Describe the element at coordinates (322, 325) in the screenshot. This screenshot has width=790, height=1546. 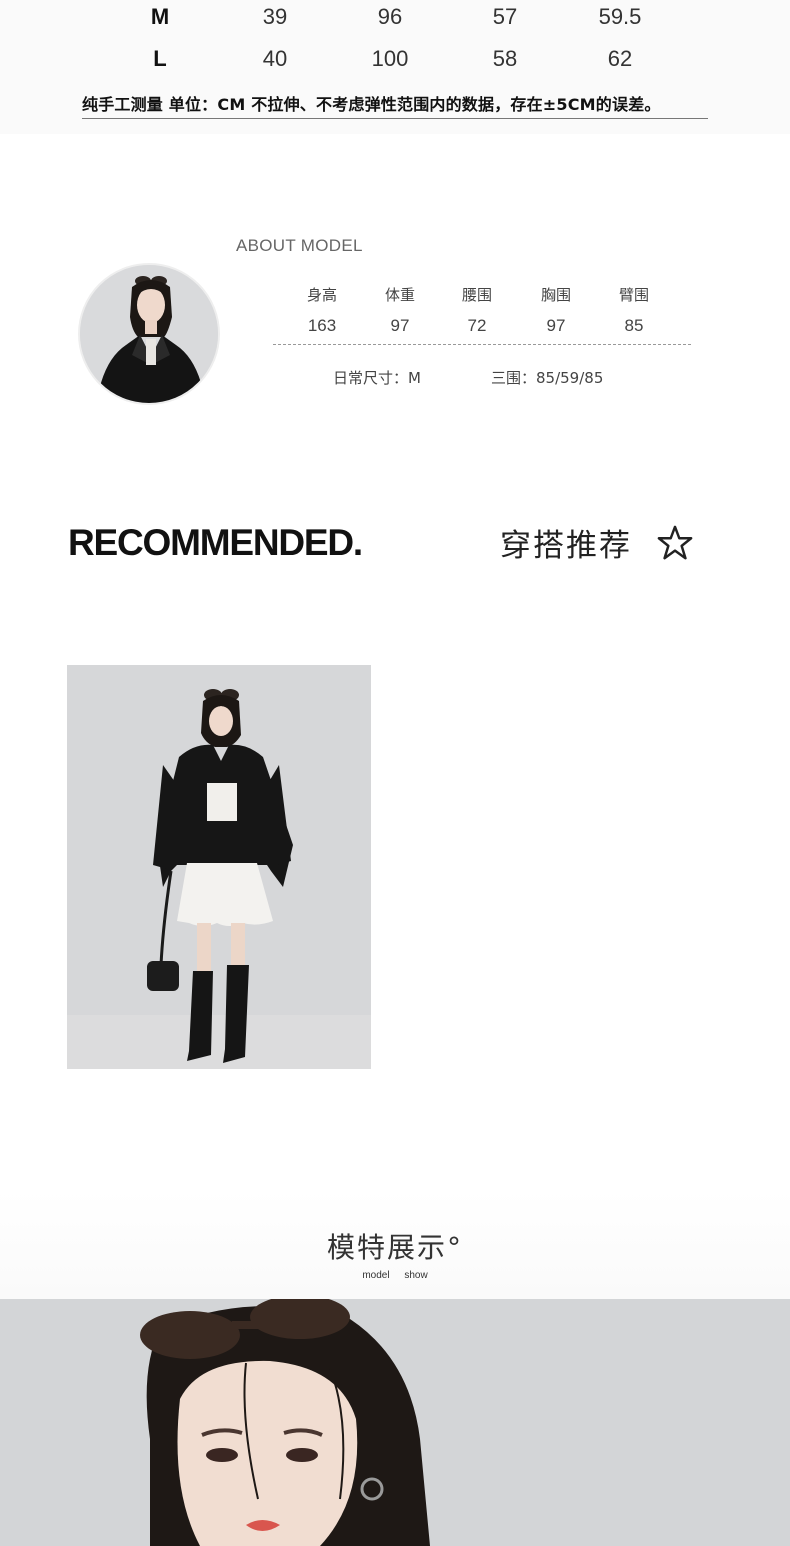
I see `stat-value-height: 163` at that location.